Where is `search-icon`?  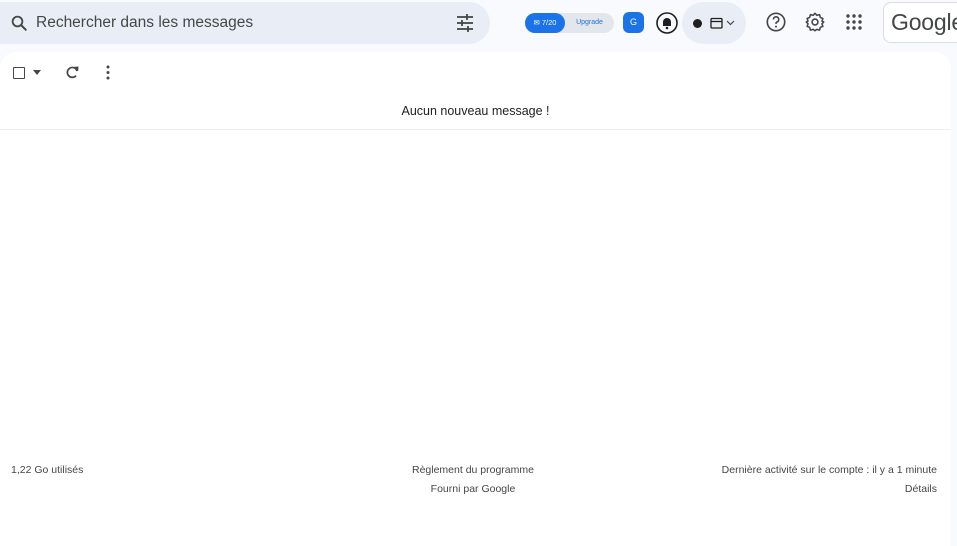 search-icon is located at coordinates (19, 23).